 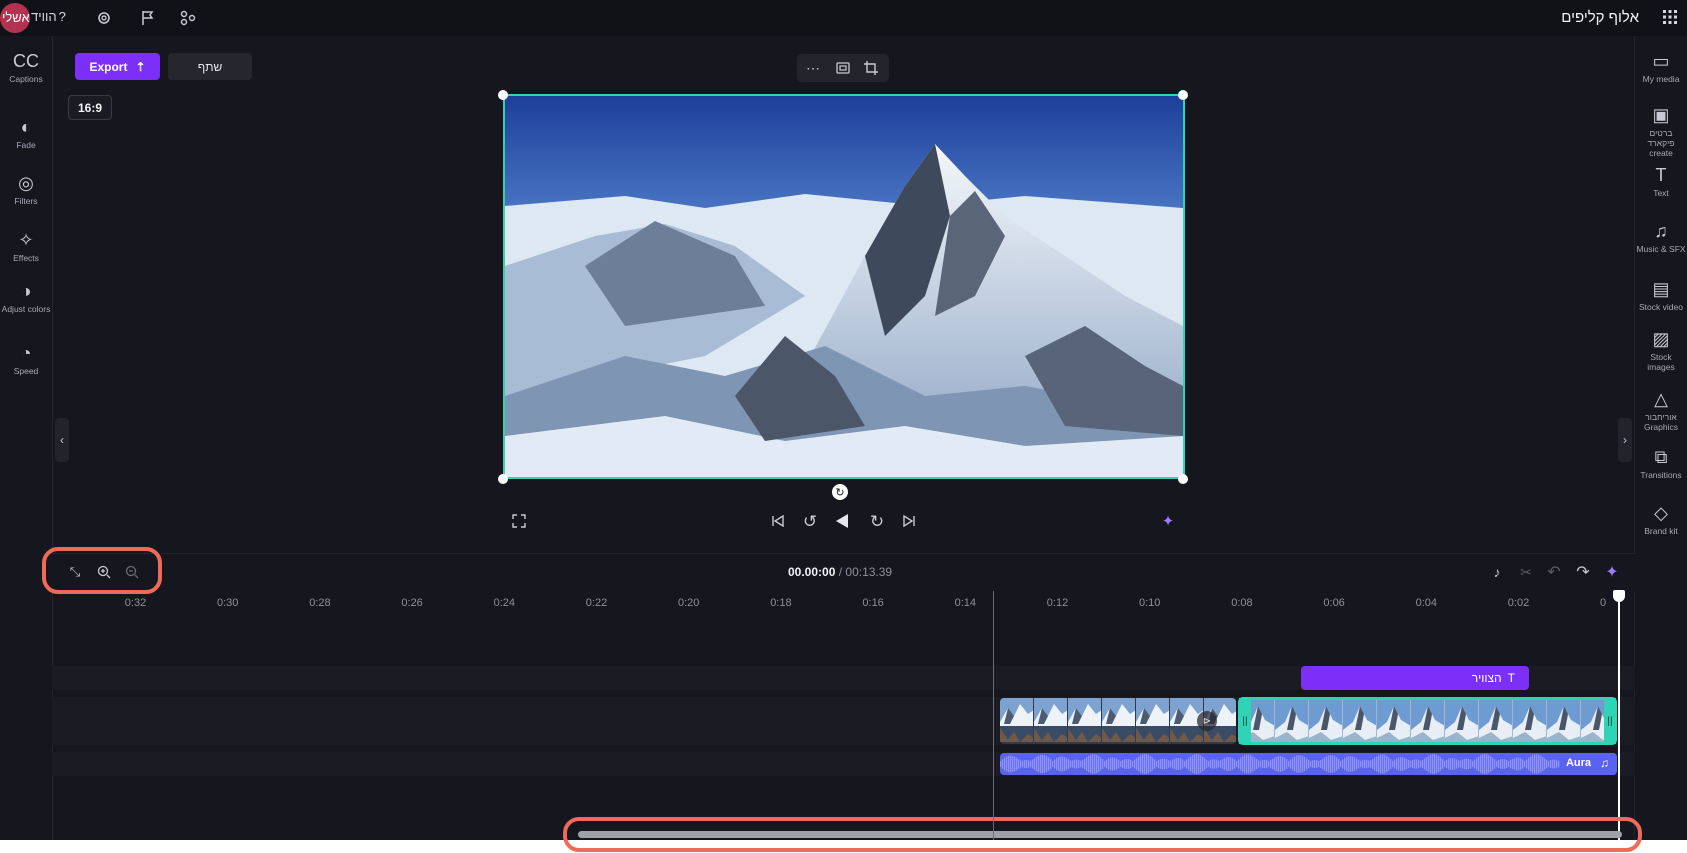 What do you see at coordinates (1619, 715) in the screenshot?
I see `playhead` at bounding box center [1619, 715].